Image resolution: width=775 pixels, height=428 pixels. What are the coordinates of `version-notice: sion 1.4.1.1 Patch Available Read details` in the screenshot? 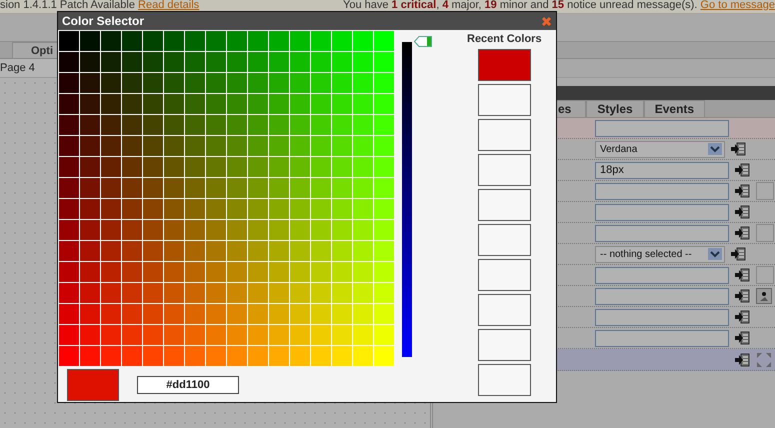 It's located at (100, 5).